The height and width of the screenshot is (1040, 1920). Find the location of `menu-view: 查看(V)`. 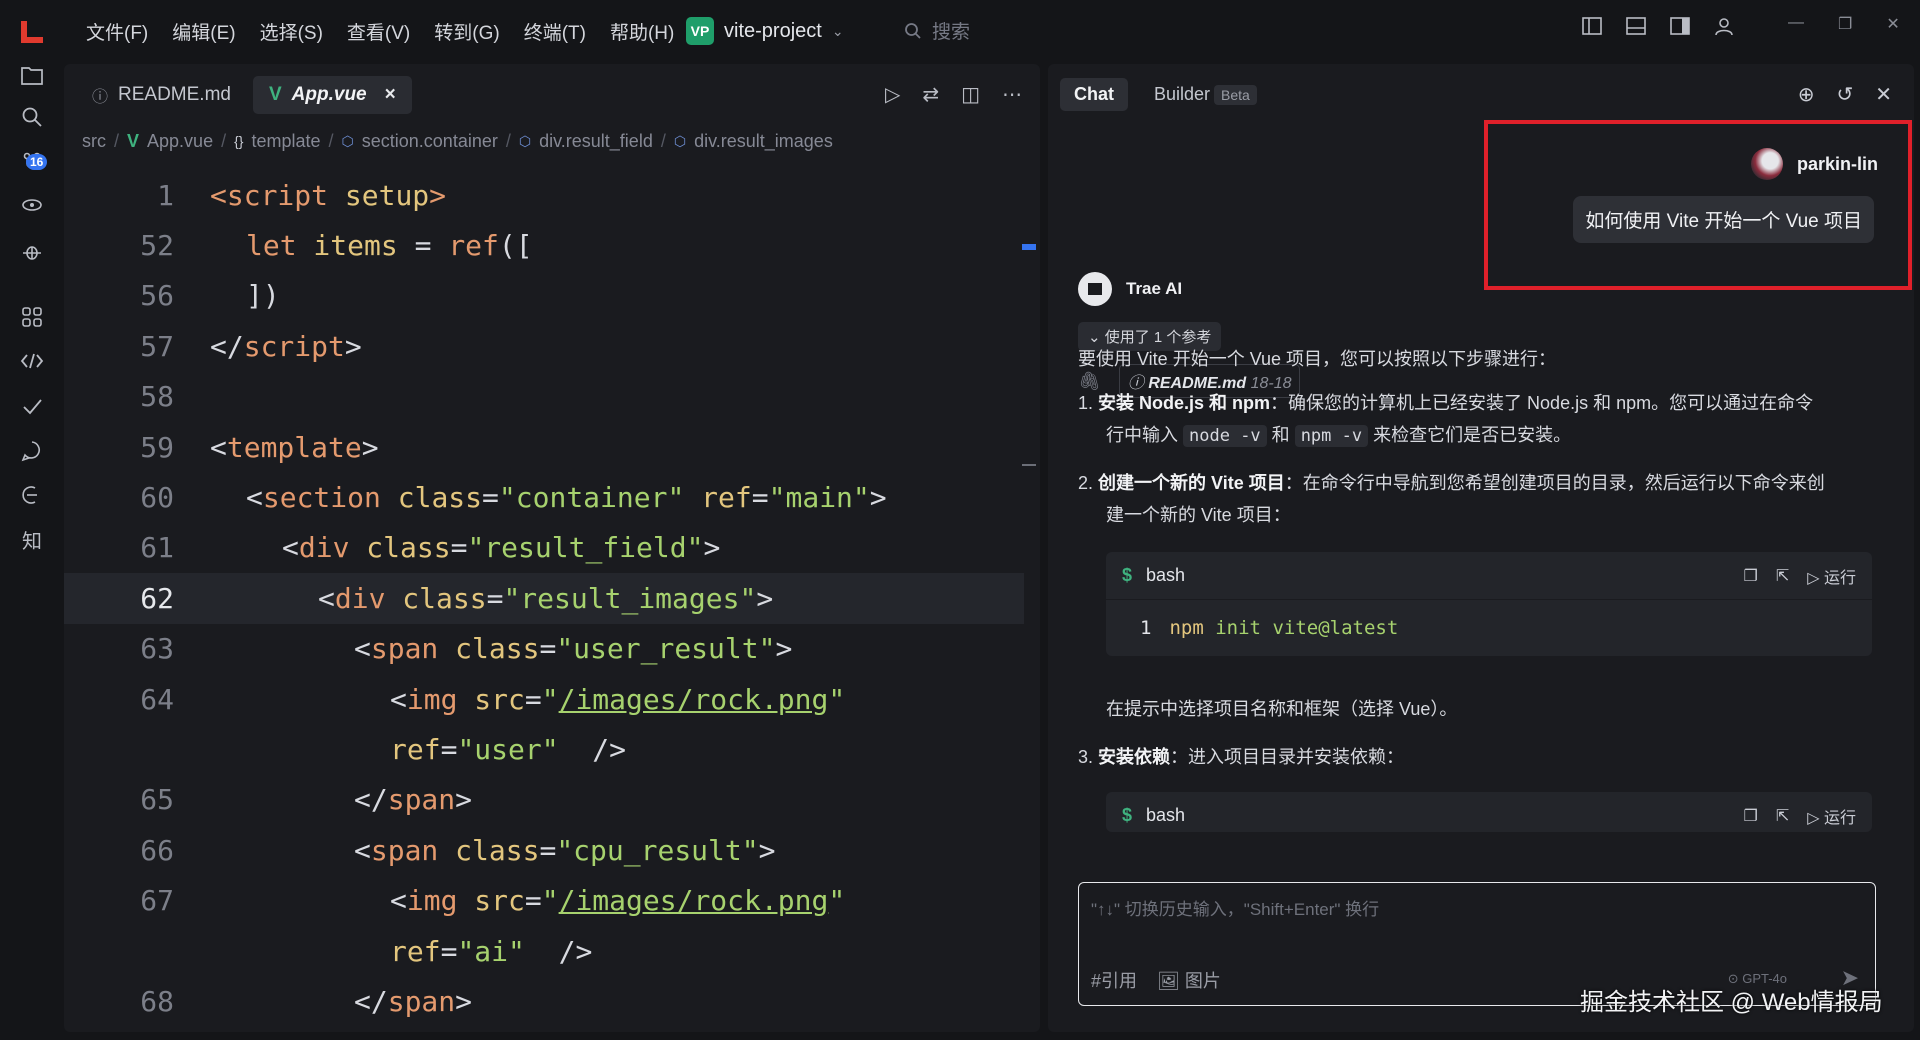

menu-view: 查看(V) is located at coordinates (378, 31).